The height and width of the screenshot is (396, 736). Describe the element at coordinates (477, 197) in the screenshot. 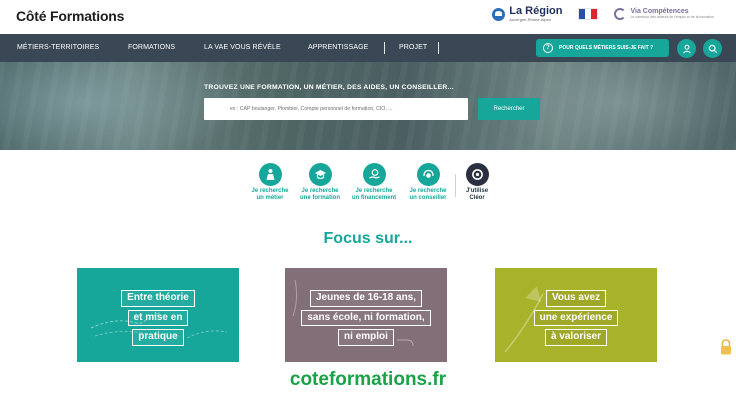

I see `quick-action-line2: Cléor` at that location.